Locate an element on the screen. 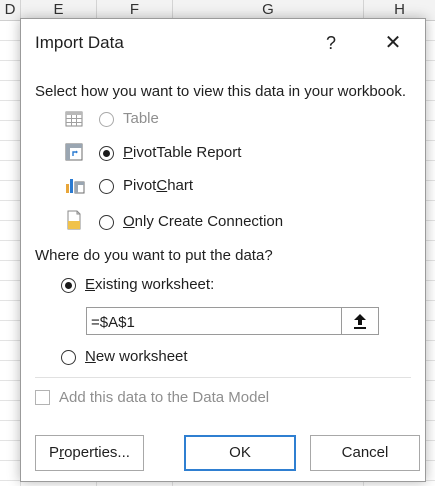 The height and width of the screenshot is (486, 435). table-radio is located at coordinates (106, 119).